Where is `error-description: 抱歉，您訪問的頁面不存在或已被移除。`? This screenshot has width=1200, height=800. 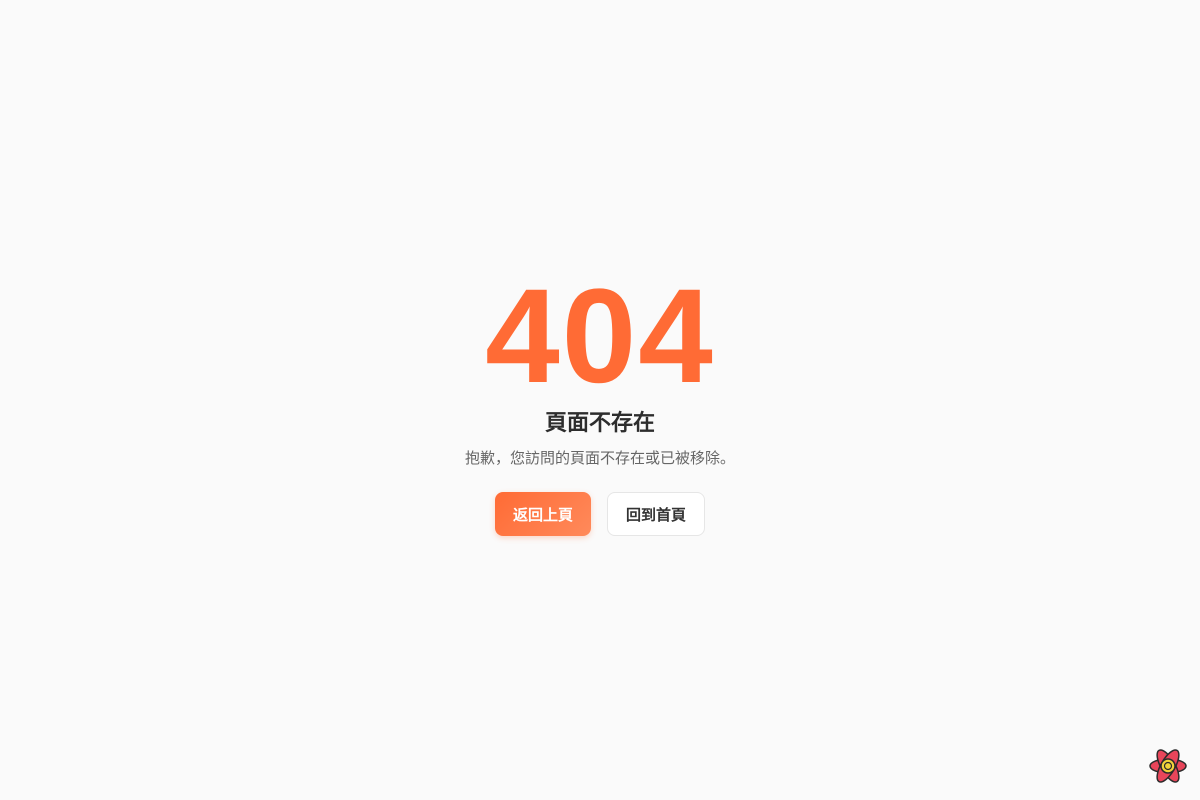 error-description: 抱歉，您訪問的頁面不存在或已被移除。 is located at coordinates (599, 458).